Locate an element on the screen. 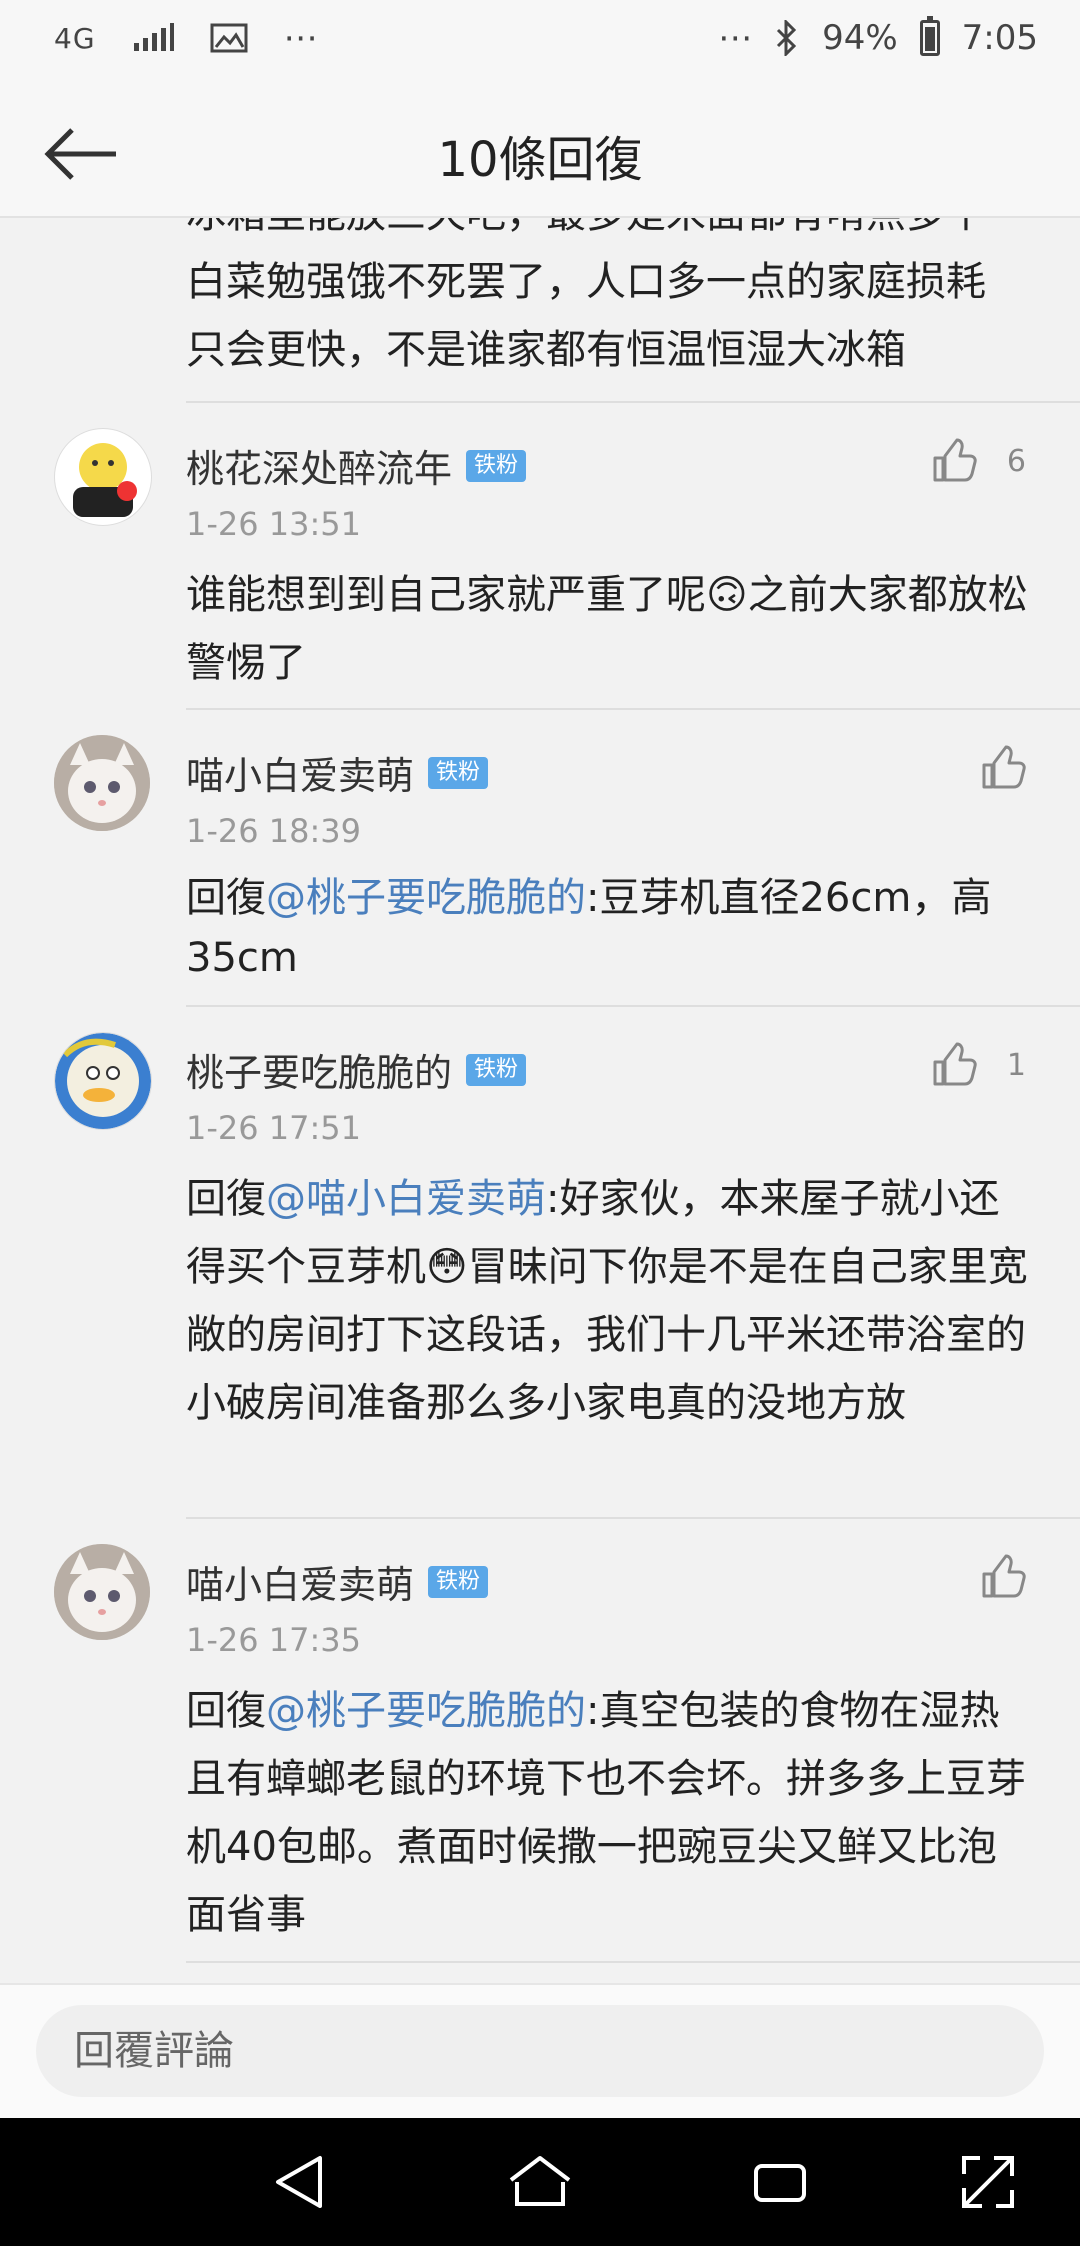 This screenshot has width=1080, height=2246. reply-bar: 回覆評論 is located at coordinates (540, 2050).